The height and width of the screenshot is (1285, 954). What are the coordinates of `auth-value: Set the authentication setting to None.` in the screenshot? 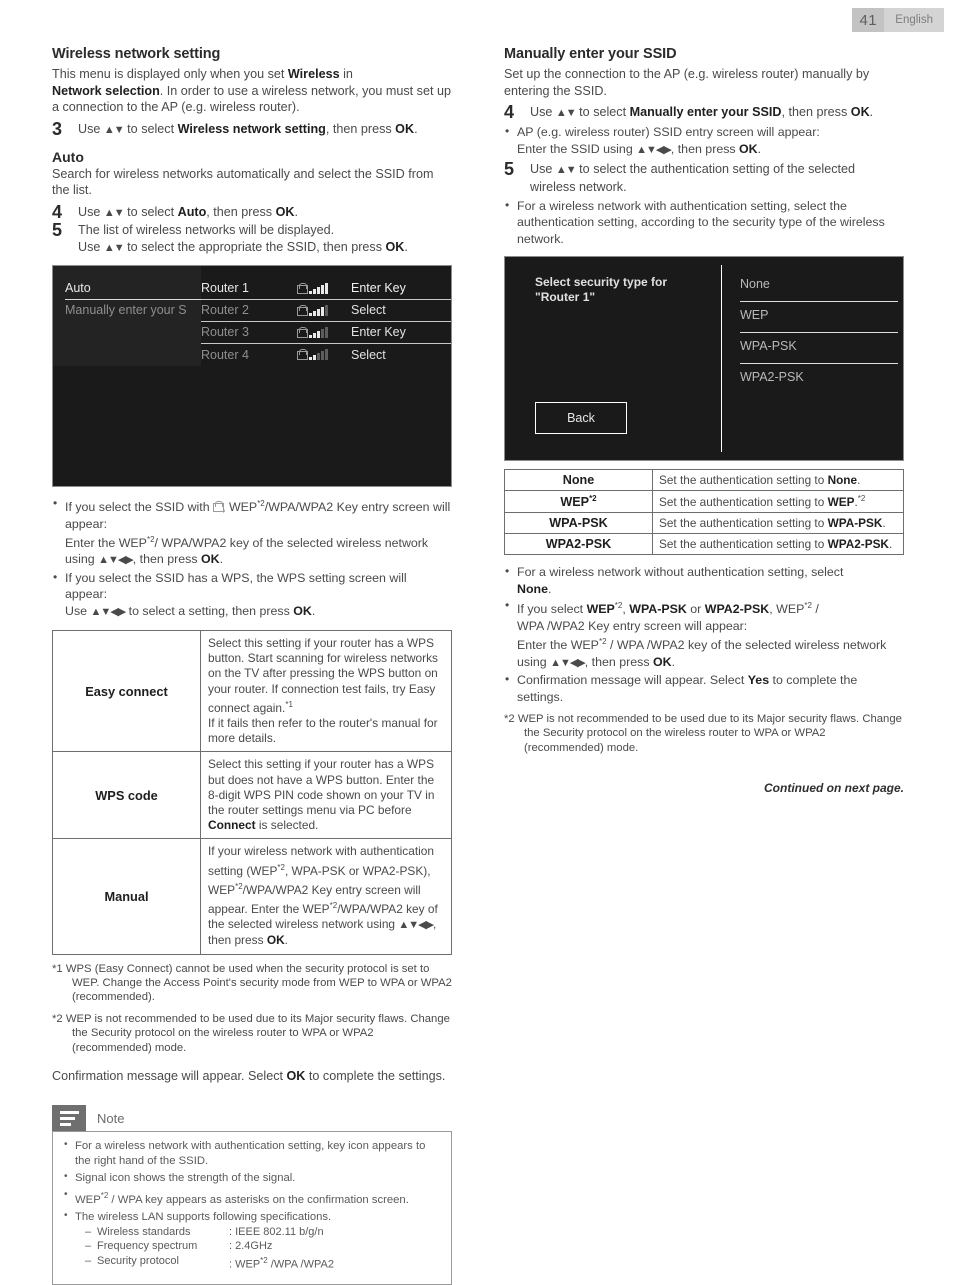 It's located at (778, 480).